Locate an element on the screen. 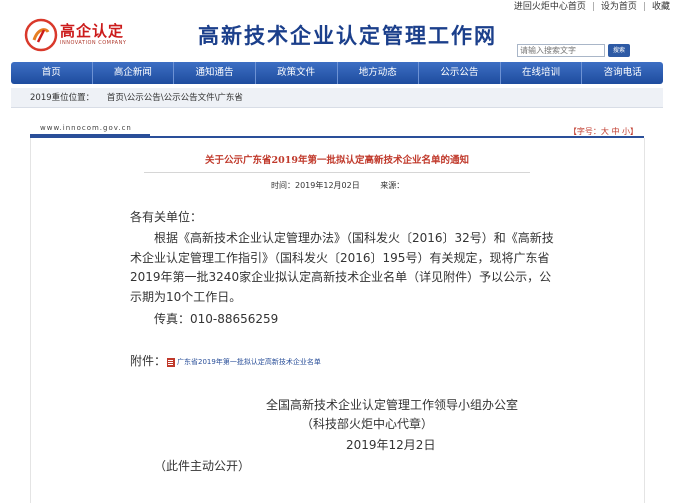 The height and width of the screenshot is (503, 674). article-source: 来源： is located at coordinates (392, 185).